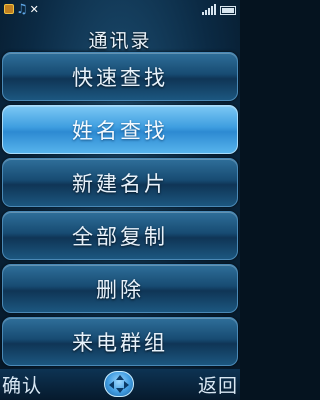 The image size is (320, 400). I want to click on menu-item-name-search: 姓名查找, so click(120, 129).